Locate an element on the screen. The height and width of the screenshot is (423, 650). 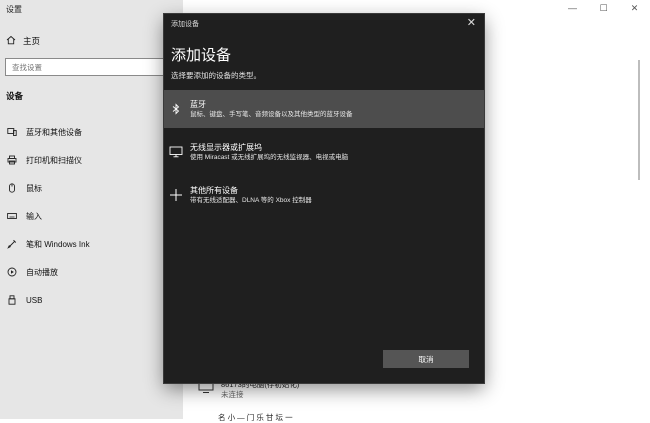
device-list-item-partial: 名 小 — 门 乐 甘 坛 一 is located at coordinates (255, 417).